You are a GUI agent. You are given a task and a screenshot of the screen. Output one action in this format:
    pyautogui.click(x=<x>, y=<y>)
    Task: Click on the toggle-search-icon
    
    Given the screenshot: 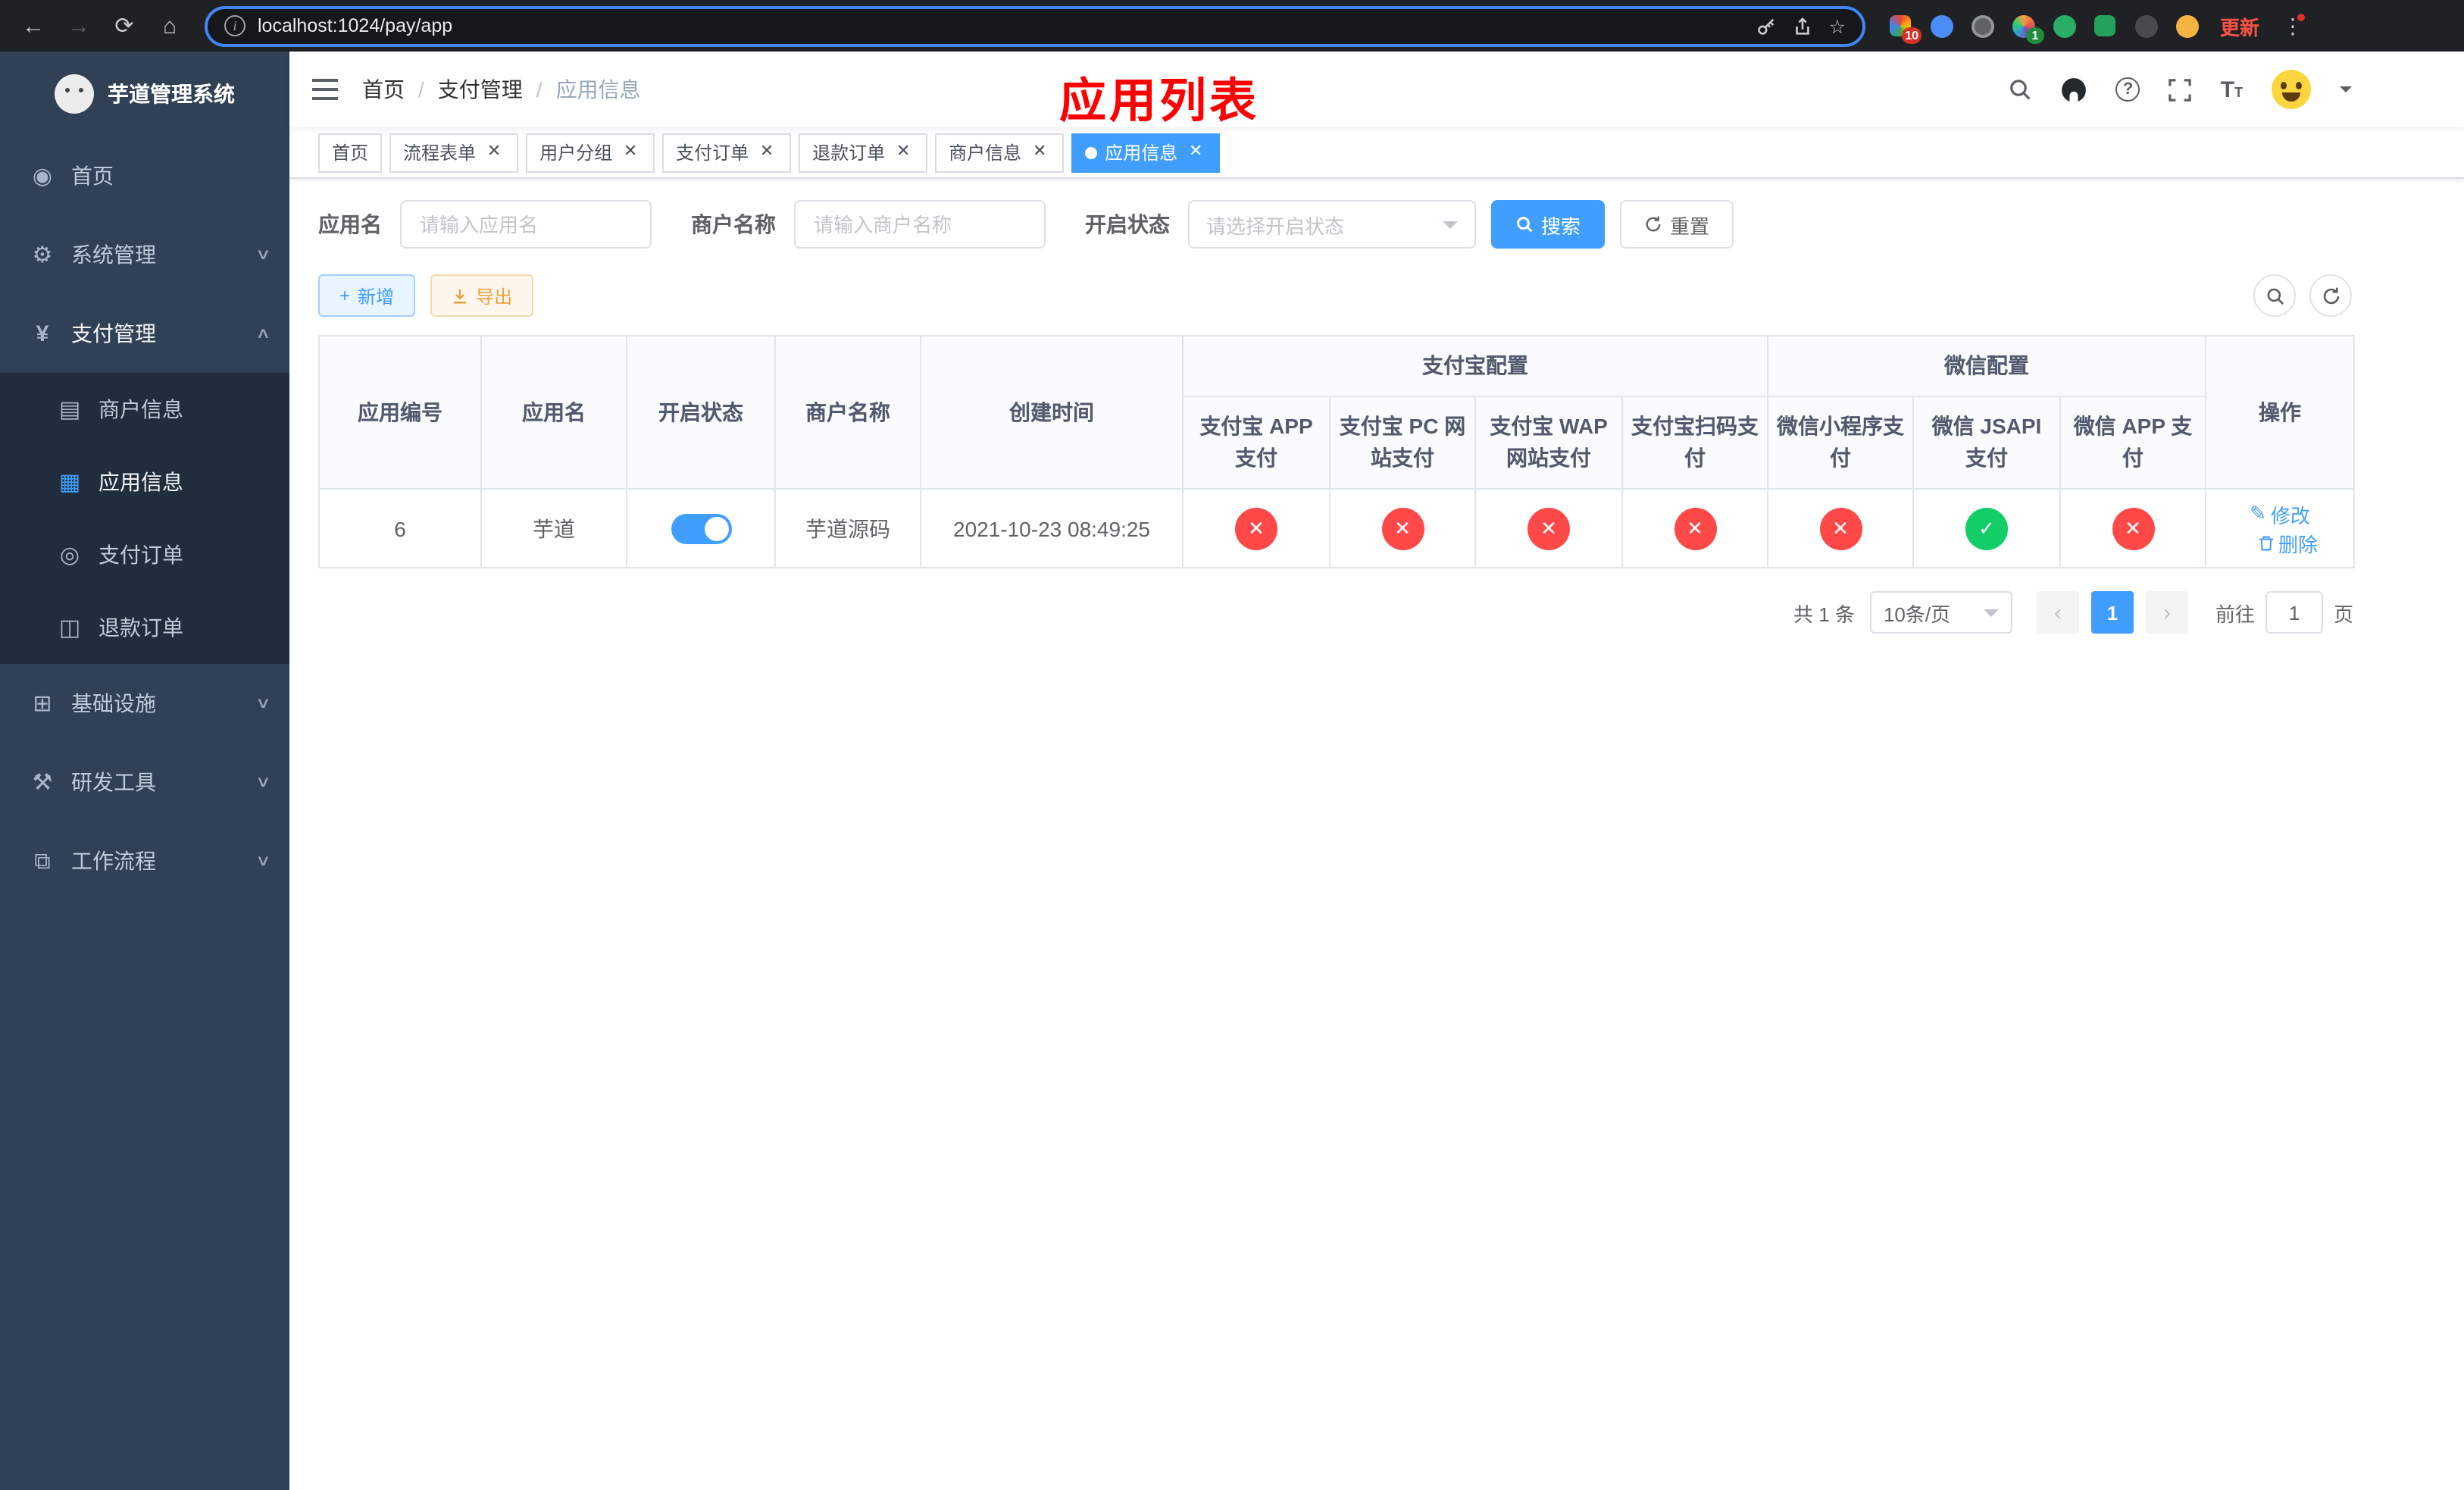 What is the action you would take?
    pyautogui.click(x=2274, y=295)
    